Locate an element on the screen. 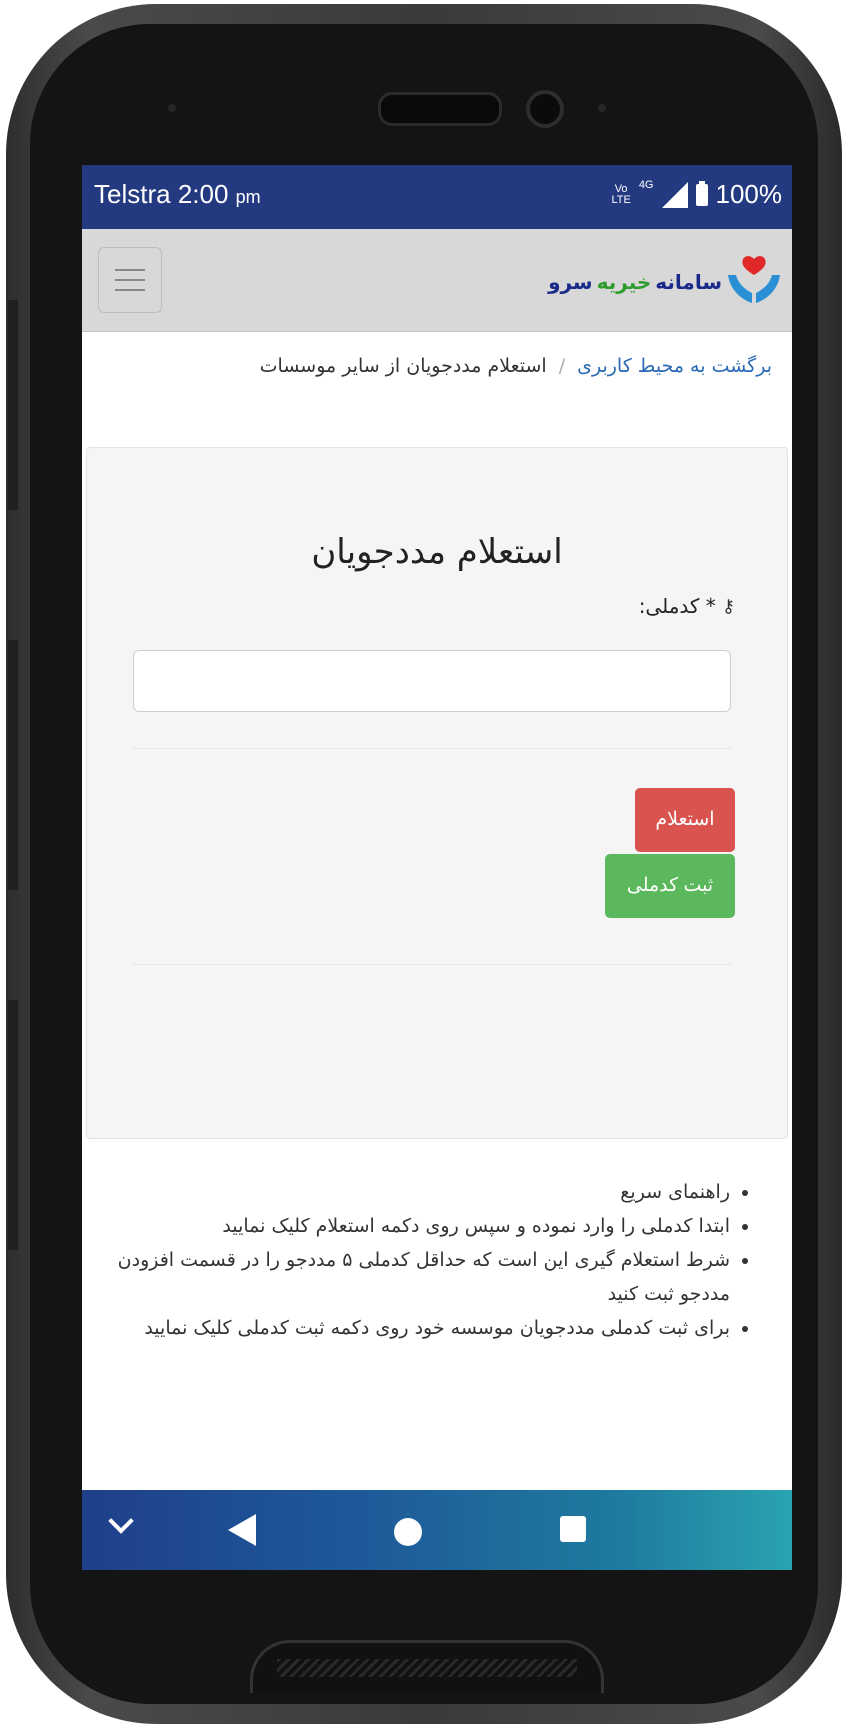 This screenshot has width=848, height=1728. clock: 2:00 is located at coordinates (203, 194).